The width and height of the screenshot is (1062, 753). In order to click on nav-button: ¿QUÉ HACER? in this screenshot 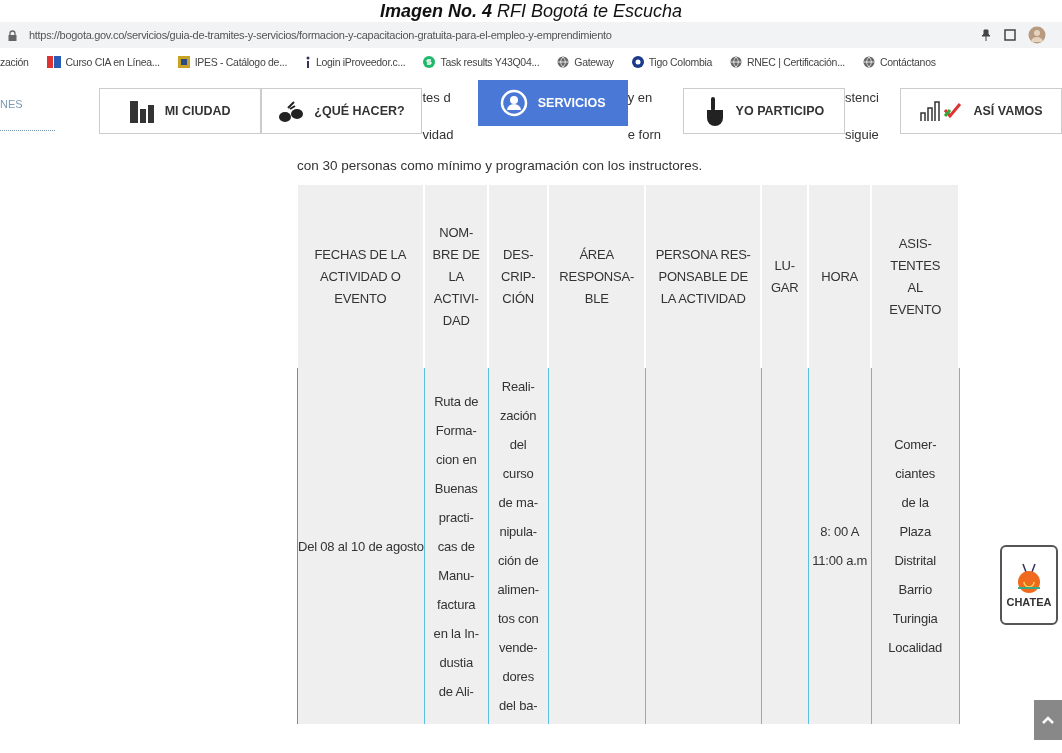, I will do `click(341, 111)`.